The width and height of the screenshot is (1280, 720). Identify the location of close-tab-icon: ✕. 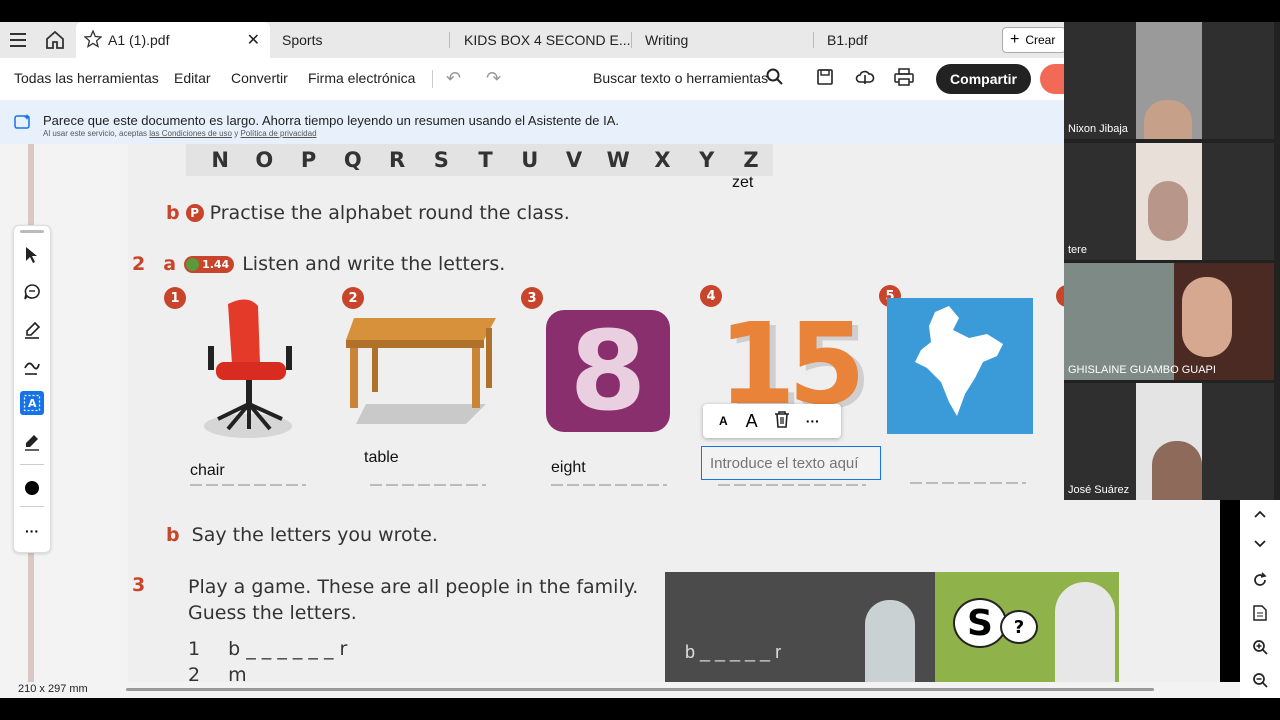
(253, 40).